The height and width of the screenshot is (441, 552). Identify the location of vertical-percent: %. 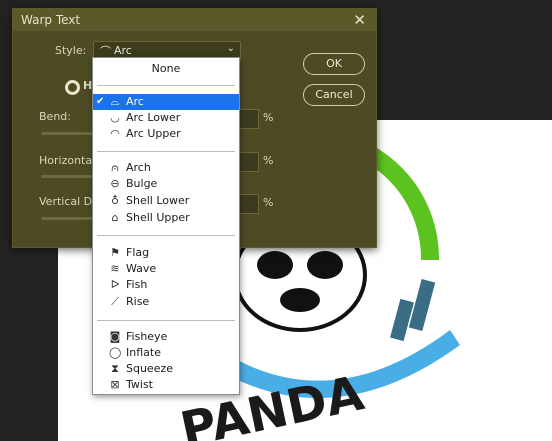
(268, 202).